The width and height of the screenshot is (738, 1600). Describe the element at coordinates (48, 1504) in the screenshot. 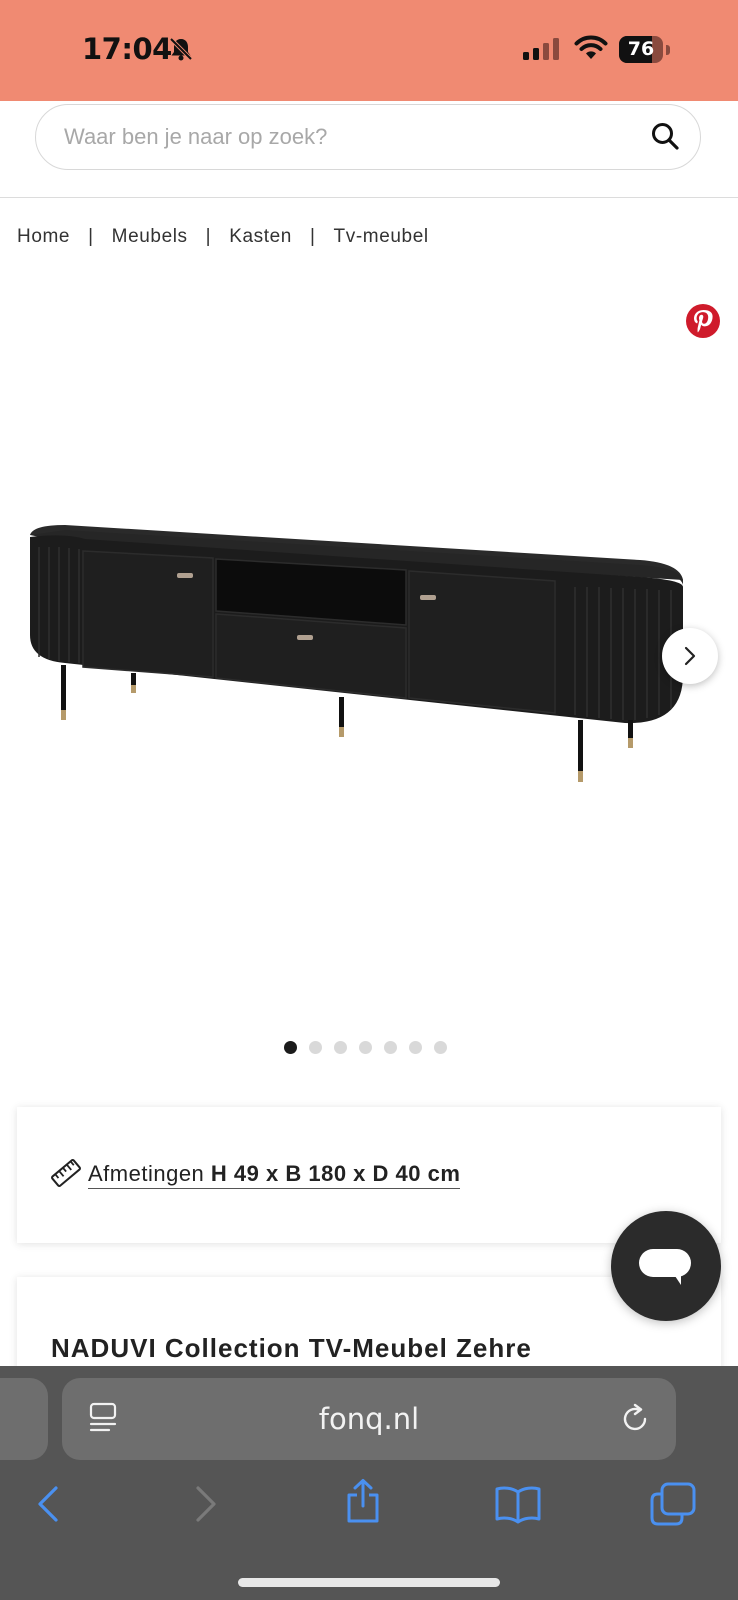

I see `back-icon` at that location.